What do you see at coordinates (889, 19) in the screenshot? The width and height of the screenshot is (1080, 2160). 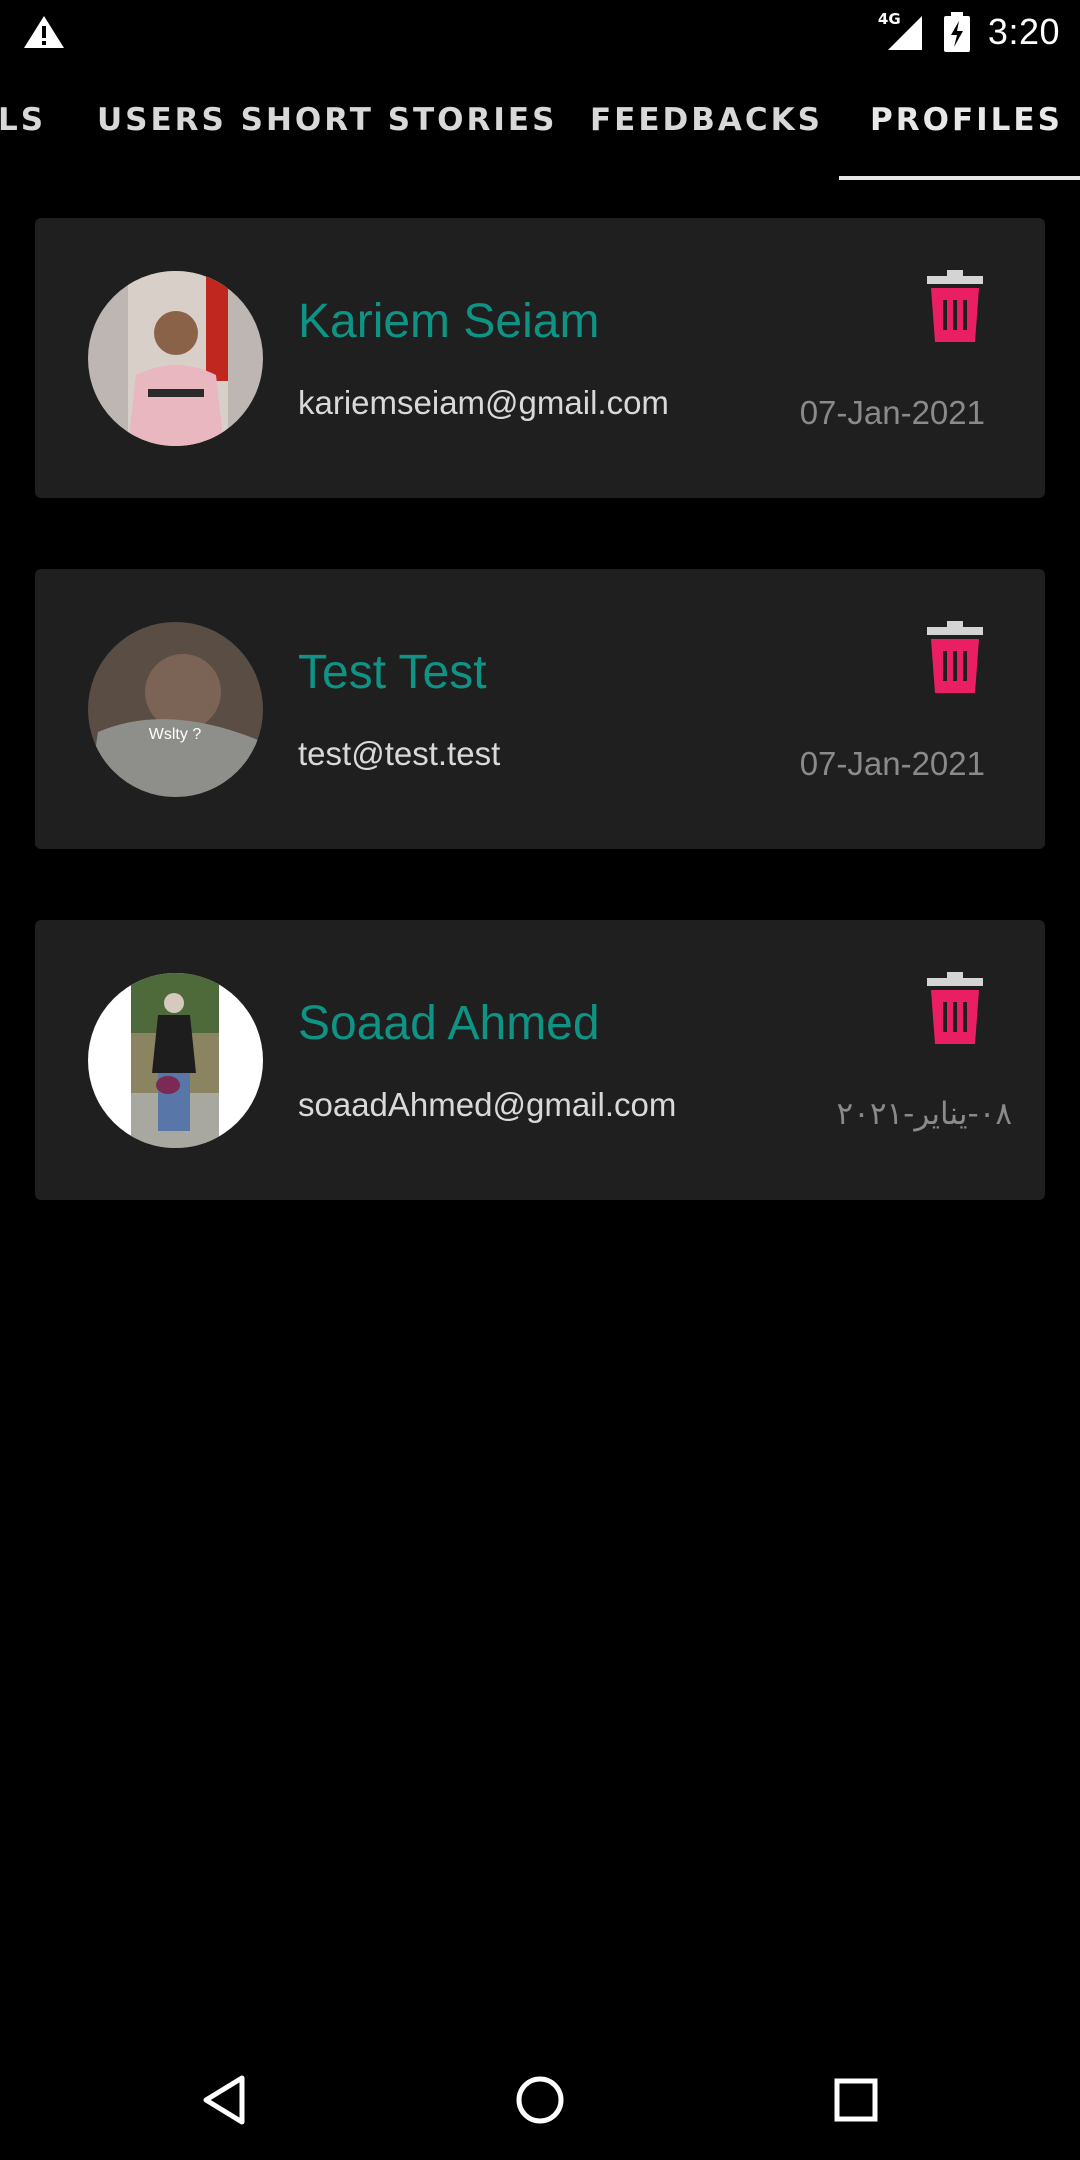 I see `network-type: 4G` at bounding box center [889, 19].